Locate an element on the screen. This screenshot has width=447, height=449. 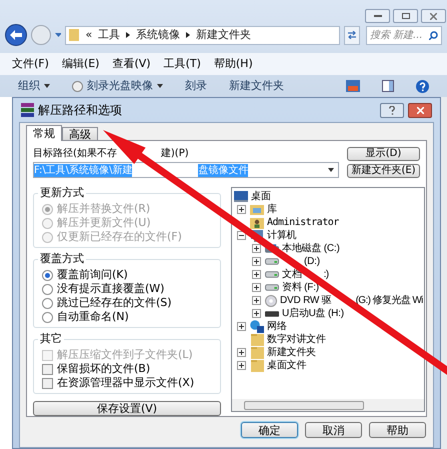
help-icon is located at coordinates (422, 86).